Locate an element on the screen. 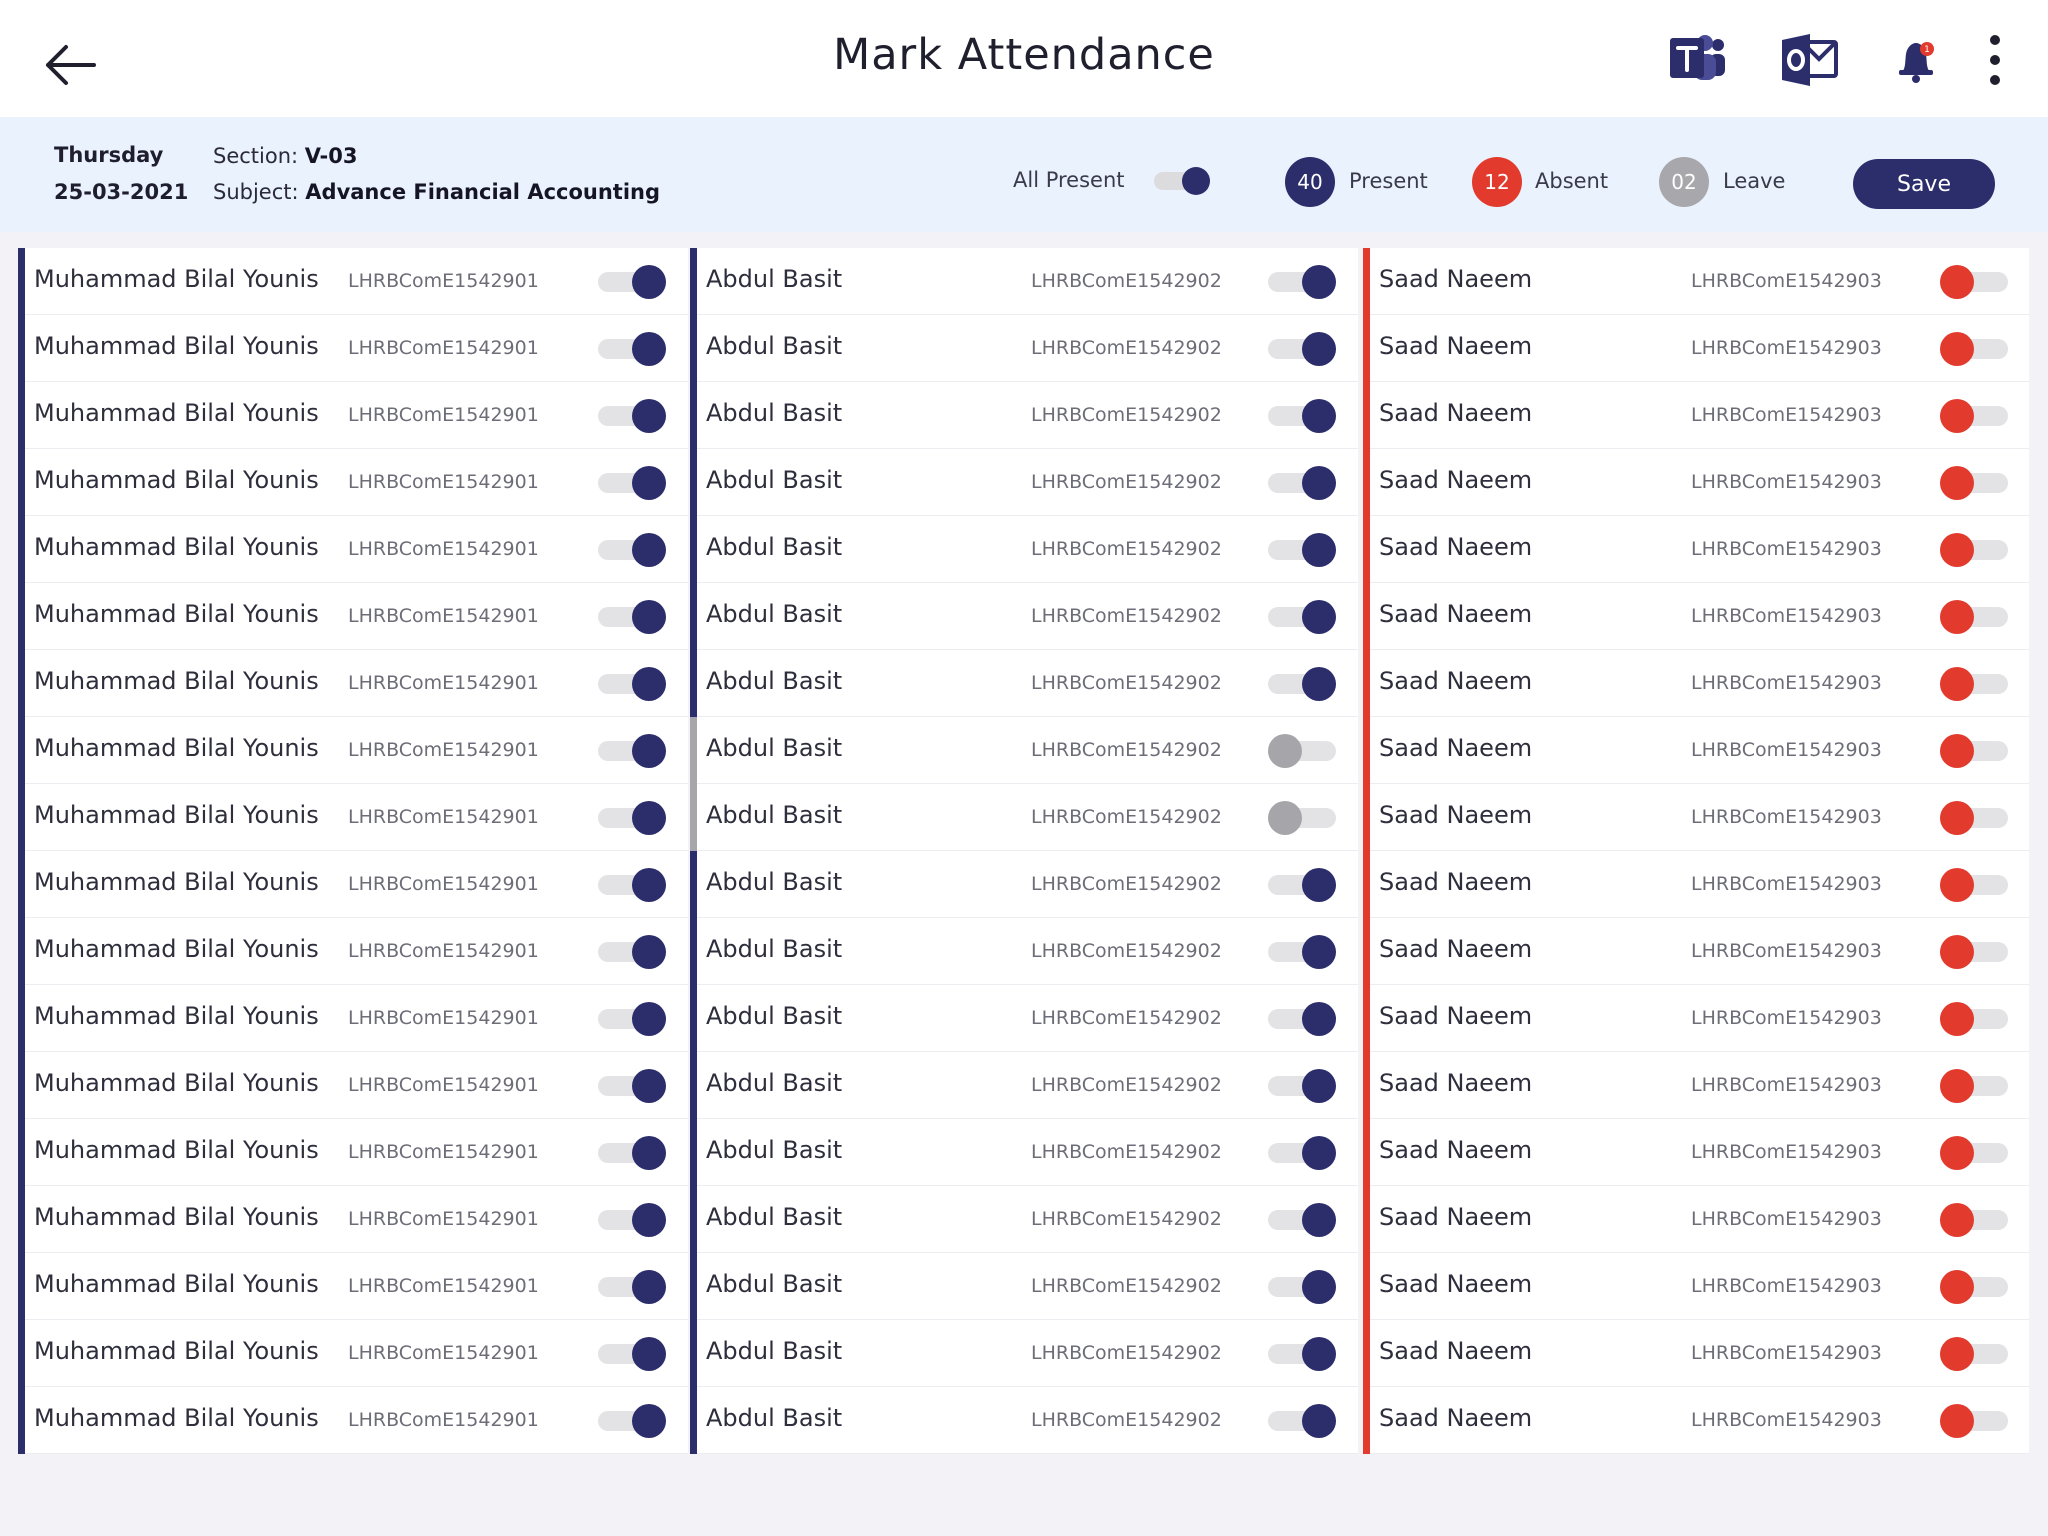 The width and height of the screenshot is (2048, 1536). bell-icon: 1 is located at coordinates (1918, 60).